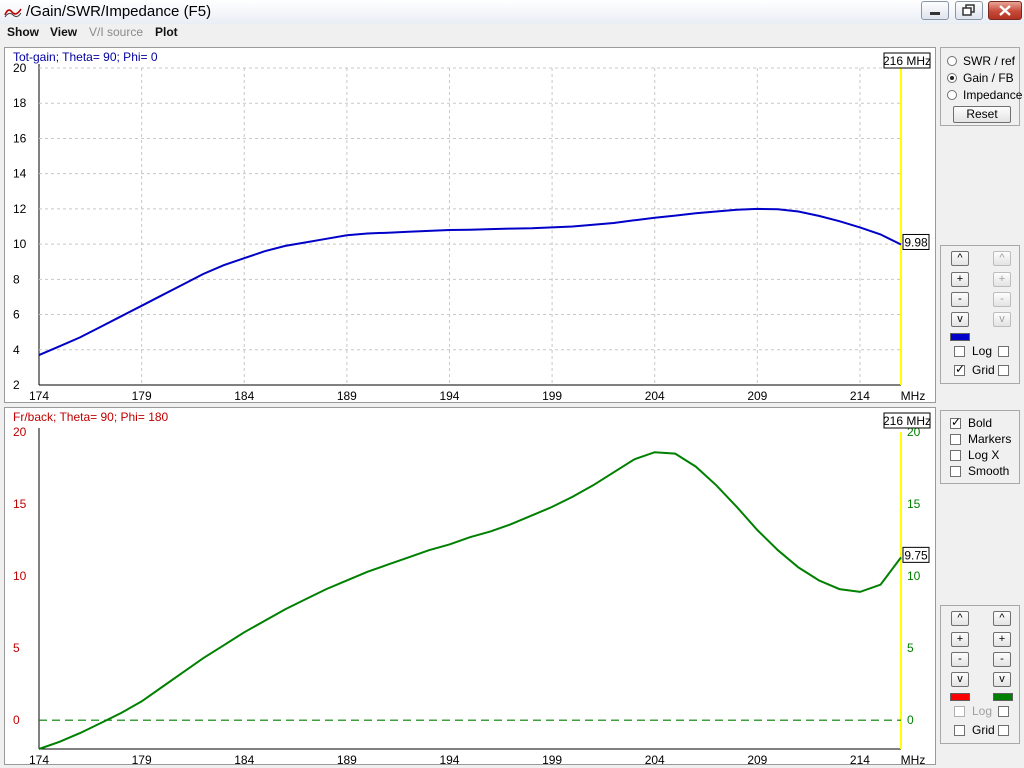 The height and width of the screenshot is (768, 1024). I want to click on y-tick-label: 12, so click(20, 209).